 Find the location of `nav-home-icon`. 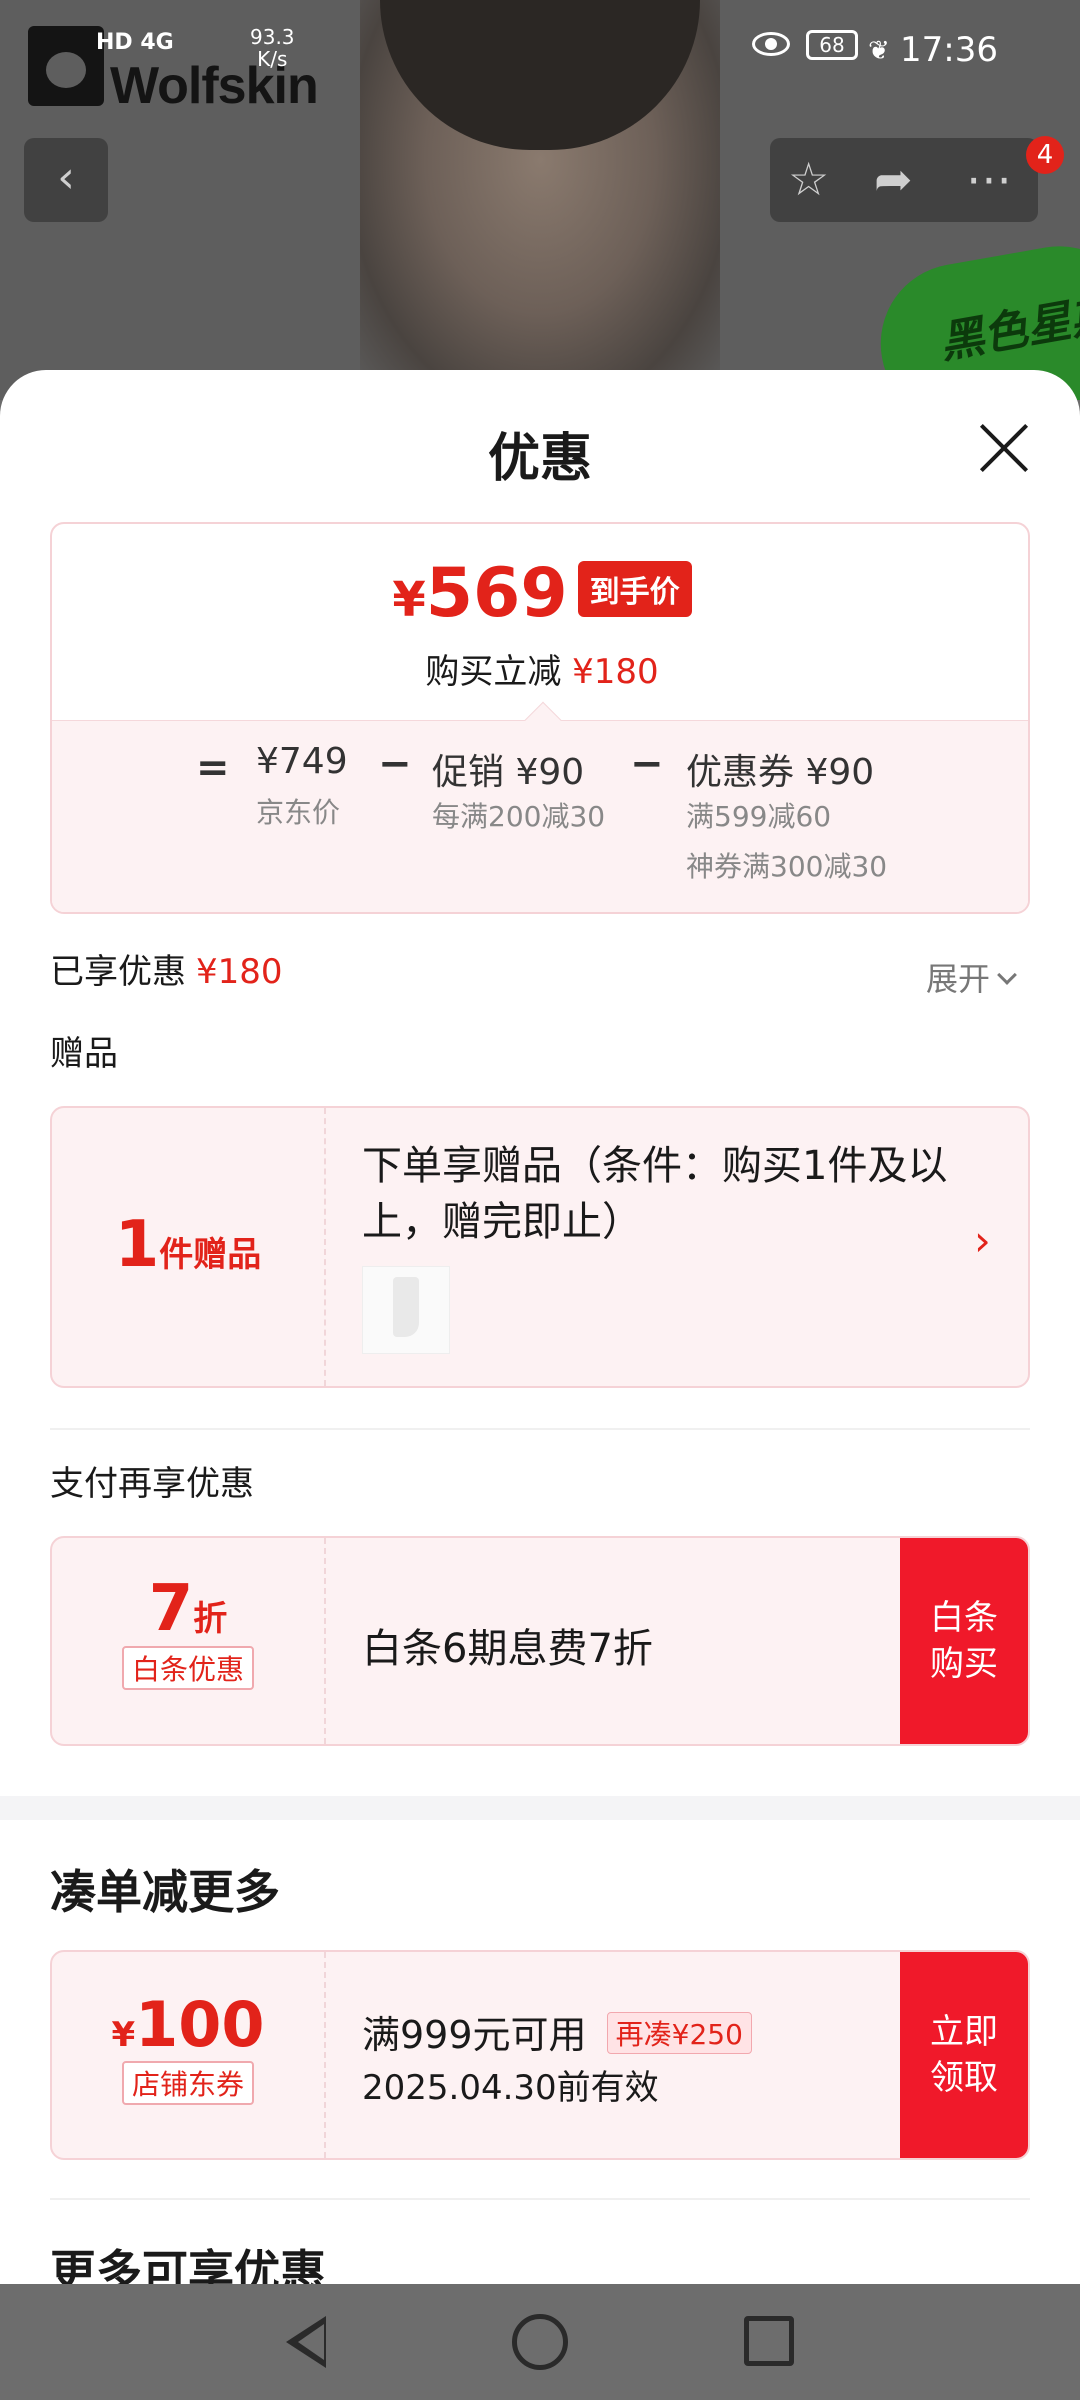

nav-home-icon is located at coordinates (540, 2342).